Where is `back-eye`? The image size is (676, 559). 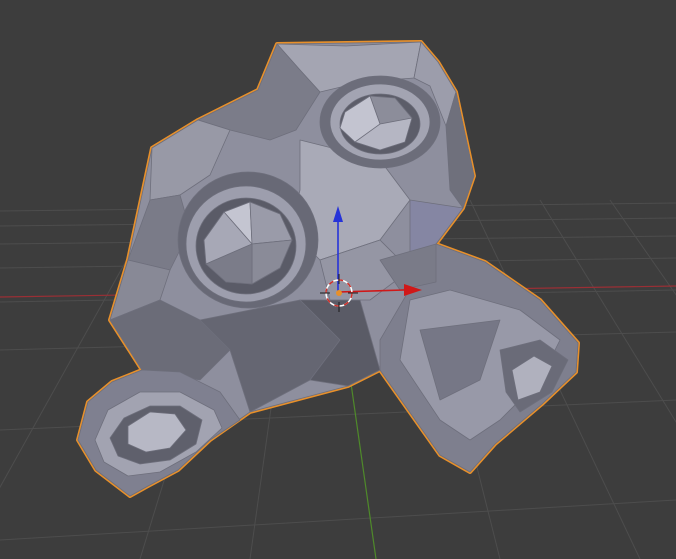 back-eye is located at coordinates (380, 122).